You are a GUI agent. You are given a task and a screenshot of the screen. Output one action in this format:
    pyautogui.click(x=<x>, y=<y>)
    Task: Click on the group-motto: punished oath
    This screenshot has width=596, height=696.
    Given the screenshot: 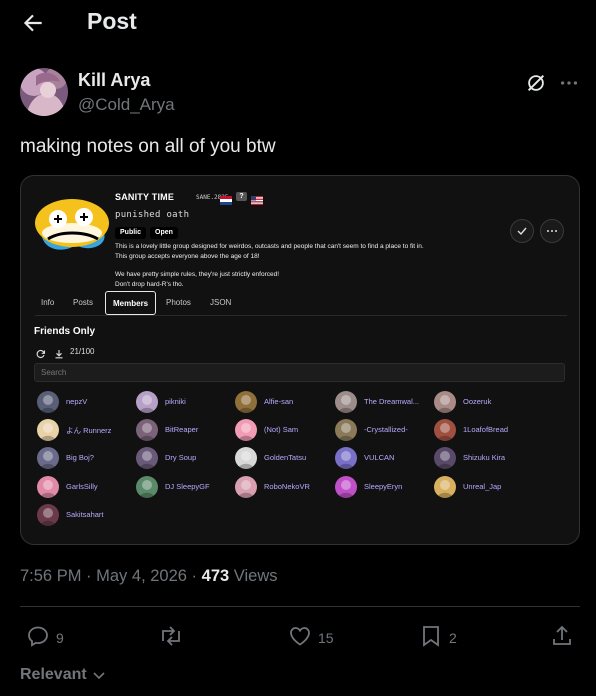 What is the action you would take?
    pyautogui.click(x=152, y=215)
    